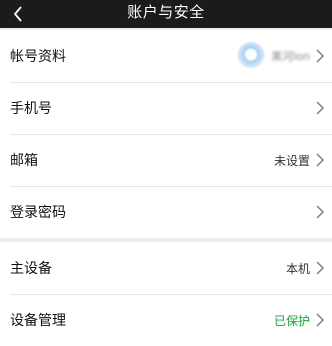  What do you see at coordinates (31, 269) in the screenshot?
I see `row-label: 主设备` at bounding box center [31, 269].